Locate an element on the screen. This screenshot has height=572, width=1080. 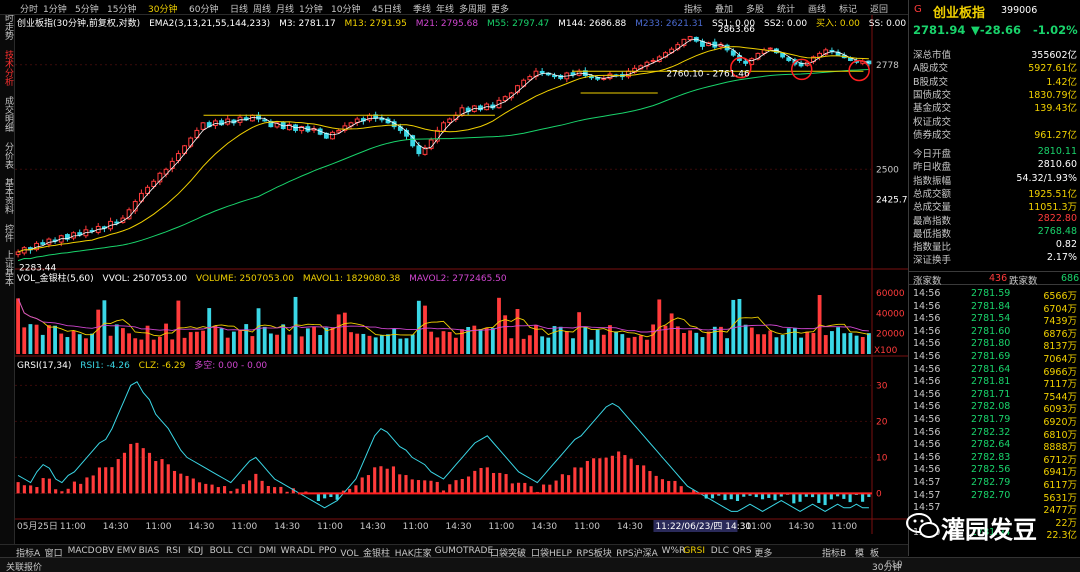
indicator-tab-22: GRSI is located at coordinates (694, 551).